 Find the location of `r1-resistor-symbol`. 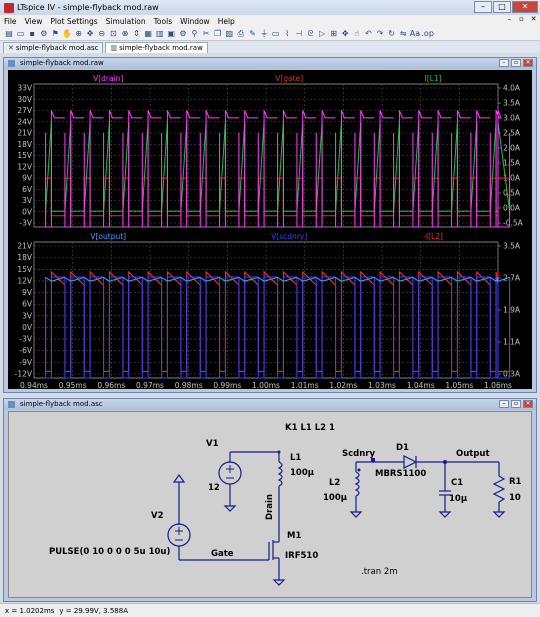

r1-resistor-symbol is located at coordinates (499, 489).